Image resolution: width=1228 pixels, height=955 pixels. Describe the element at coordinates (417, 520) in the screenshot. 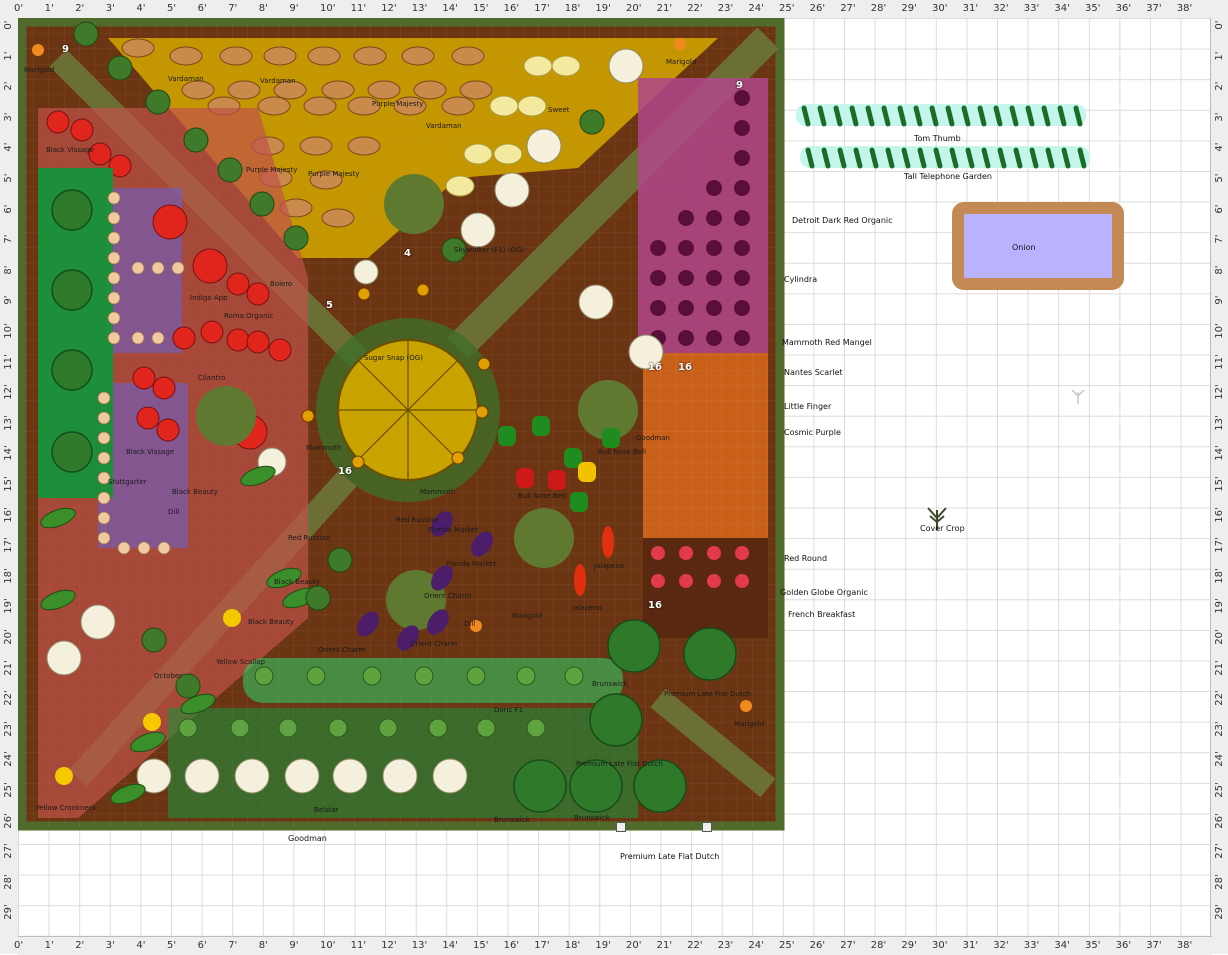

I see `plot-label: Red Russian` at that location.